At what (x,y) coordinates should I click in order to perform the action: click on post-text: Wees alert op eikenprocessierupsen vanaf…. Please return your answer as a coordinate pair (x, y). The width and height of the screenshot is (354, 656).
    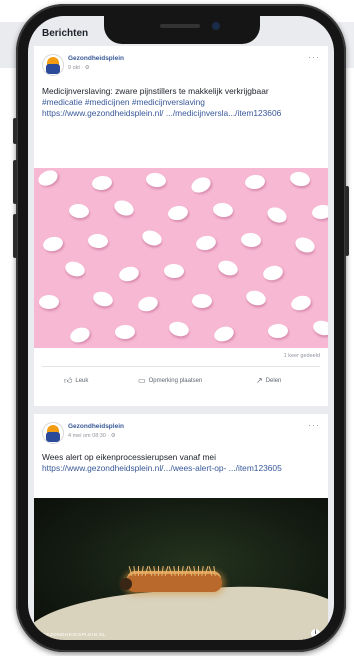
    Looking at the image, I should click on (129, 457).